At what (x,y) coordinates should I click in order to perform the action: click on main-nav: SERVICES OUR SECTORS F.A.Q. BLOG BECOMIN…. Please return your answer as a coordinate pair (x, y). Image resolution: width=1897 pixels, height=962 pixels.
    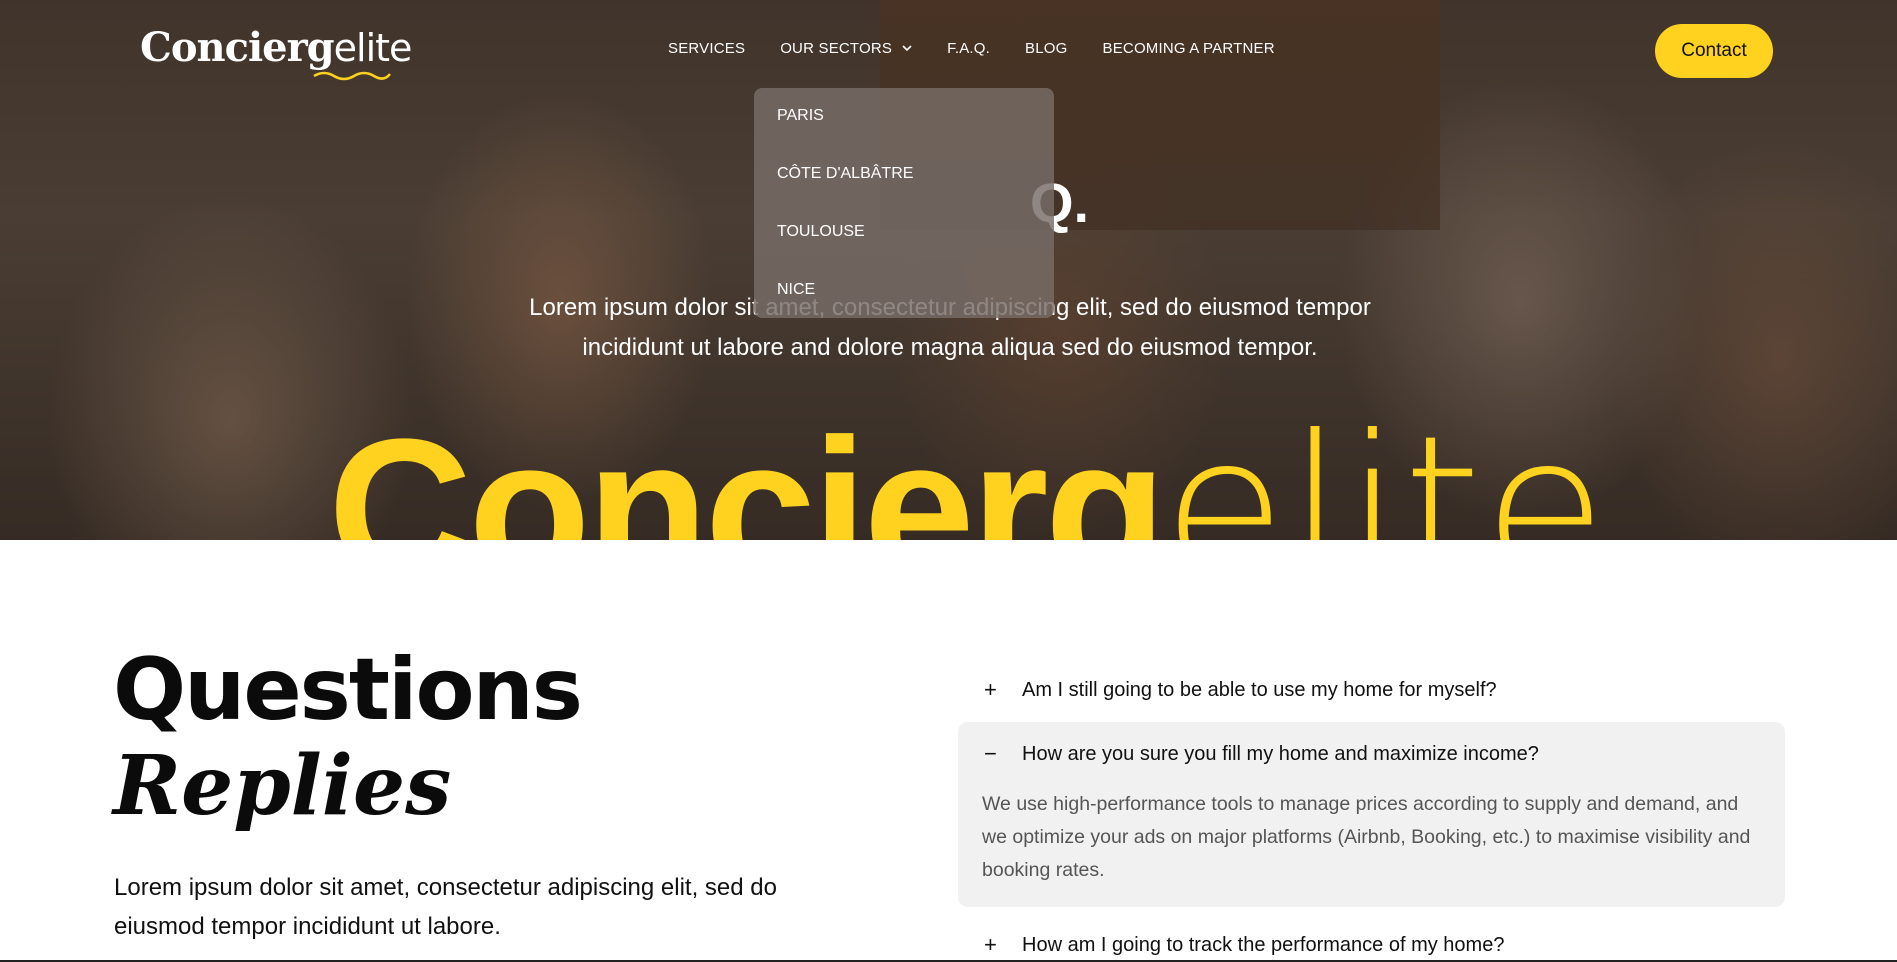
    Looking at the image, I should click on (989, 48).